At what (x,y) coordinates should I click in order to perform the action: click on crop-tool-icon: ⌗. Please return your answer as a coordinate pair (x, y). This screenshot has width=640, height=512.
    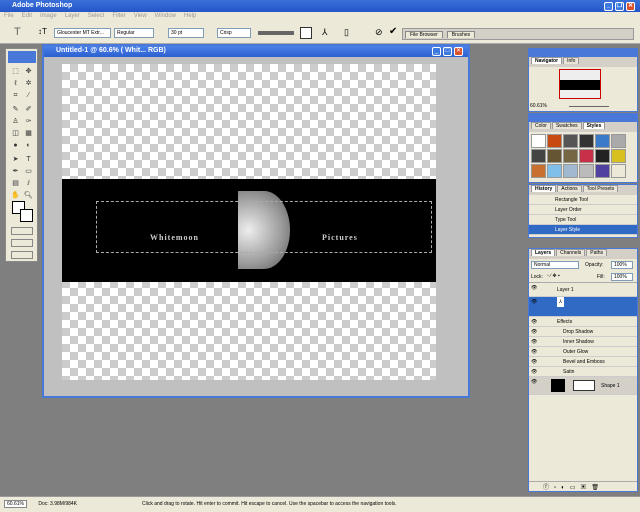
    Looking at the image, I should click on (15, 95).